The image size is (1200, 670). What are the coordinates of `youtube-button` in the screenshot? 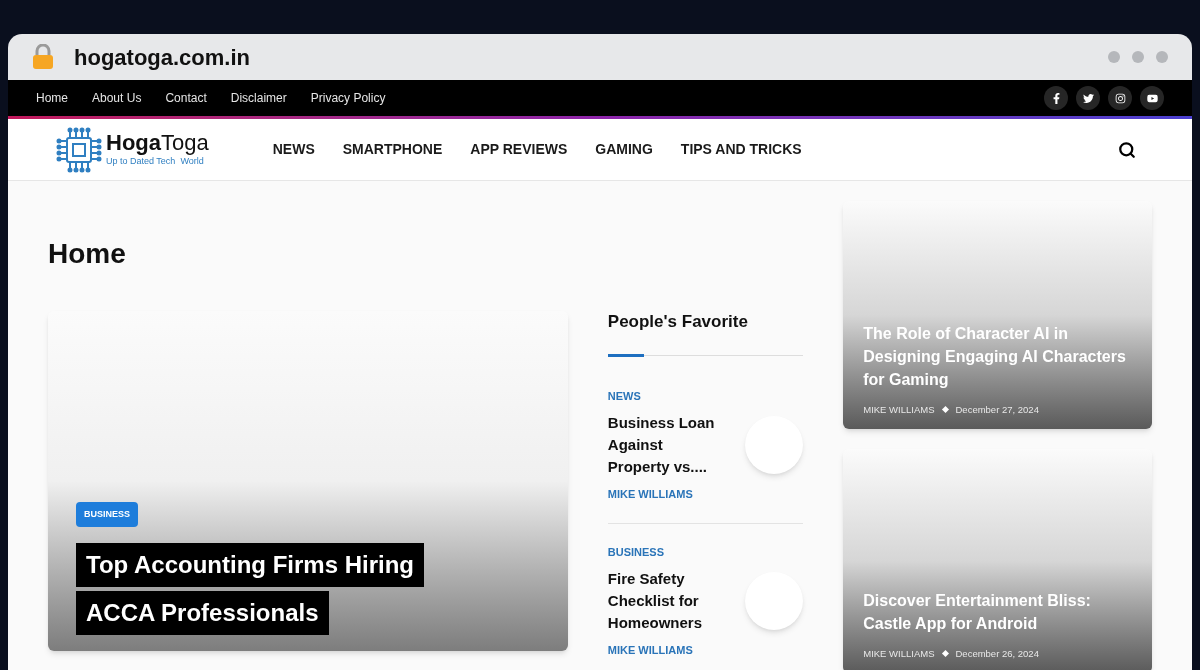 It's located at (1152, 98).